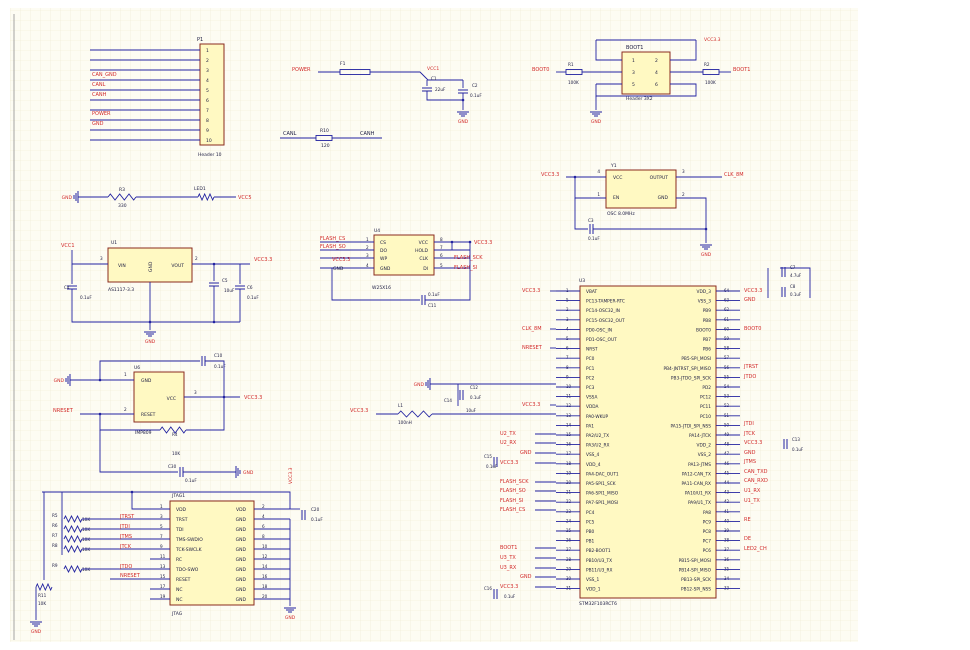  Describe the element at coordinates (569, 444) in the screenshot. I see `pin-number: 16` at that location.